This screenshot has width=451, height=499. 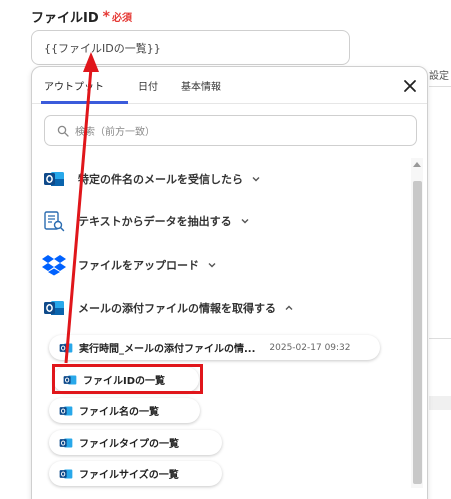 I want to click on section-label: 特定の件名のメールを受信したら, so click(x=160, y=179).